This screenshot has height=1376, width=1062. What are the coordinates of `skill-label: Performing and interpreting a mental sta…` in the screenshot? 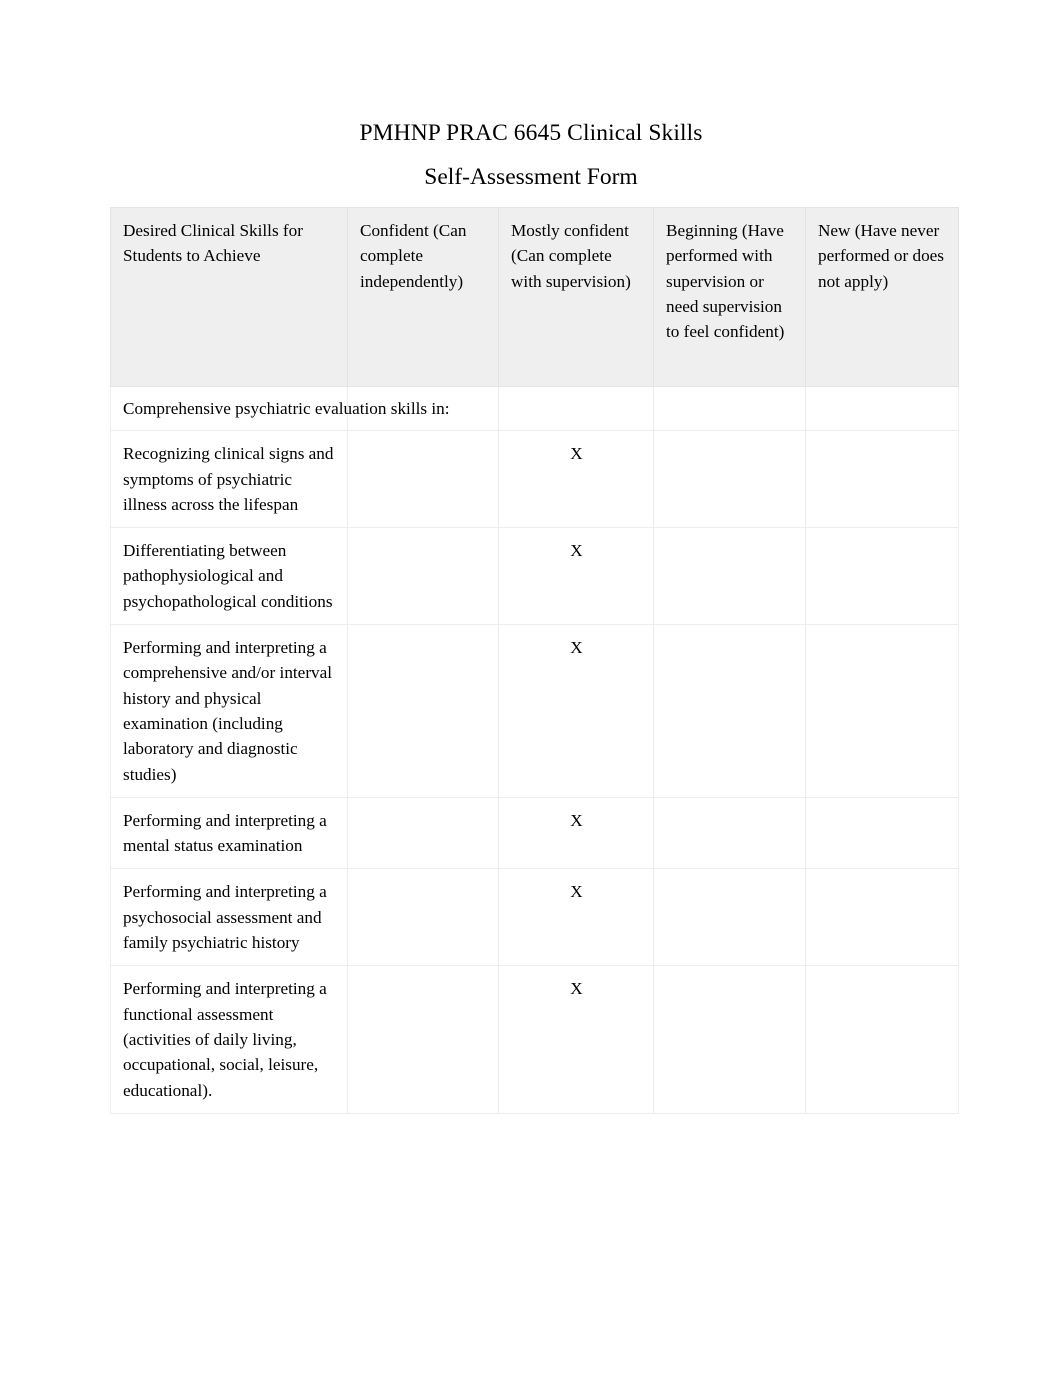 It's located at (229, 833).